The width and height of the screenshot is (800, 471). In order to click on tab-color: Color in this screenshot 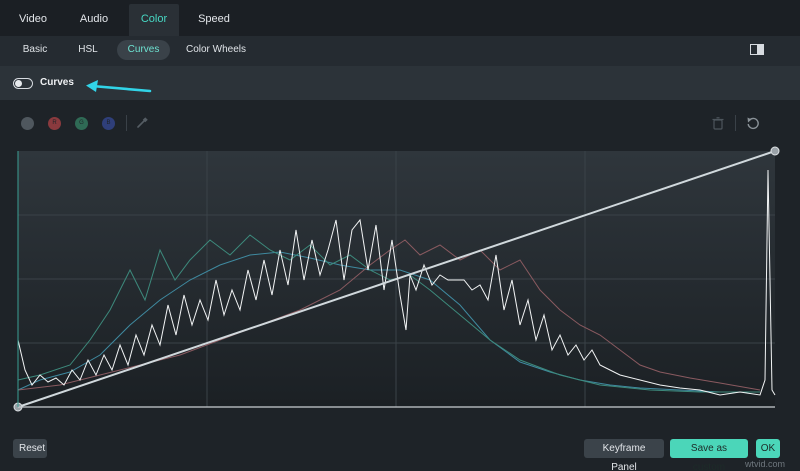, I will do `click(154, 20)`.